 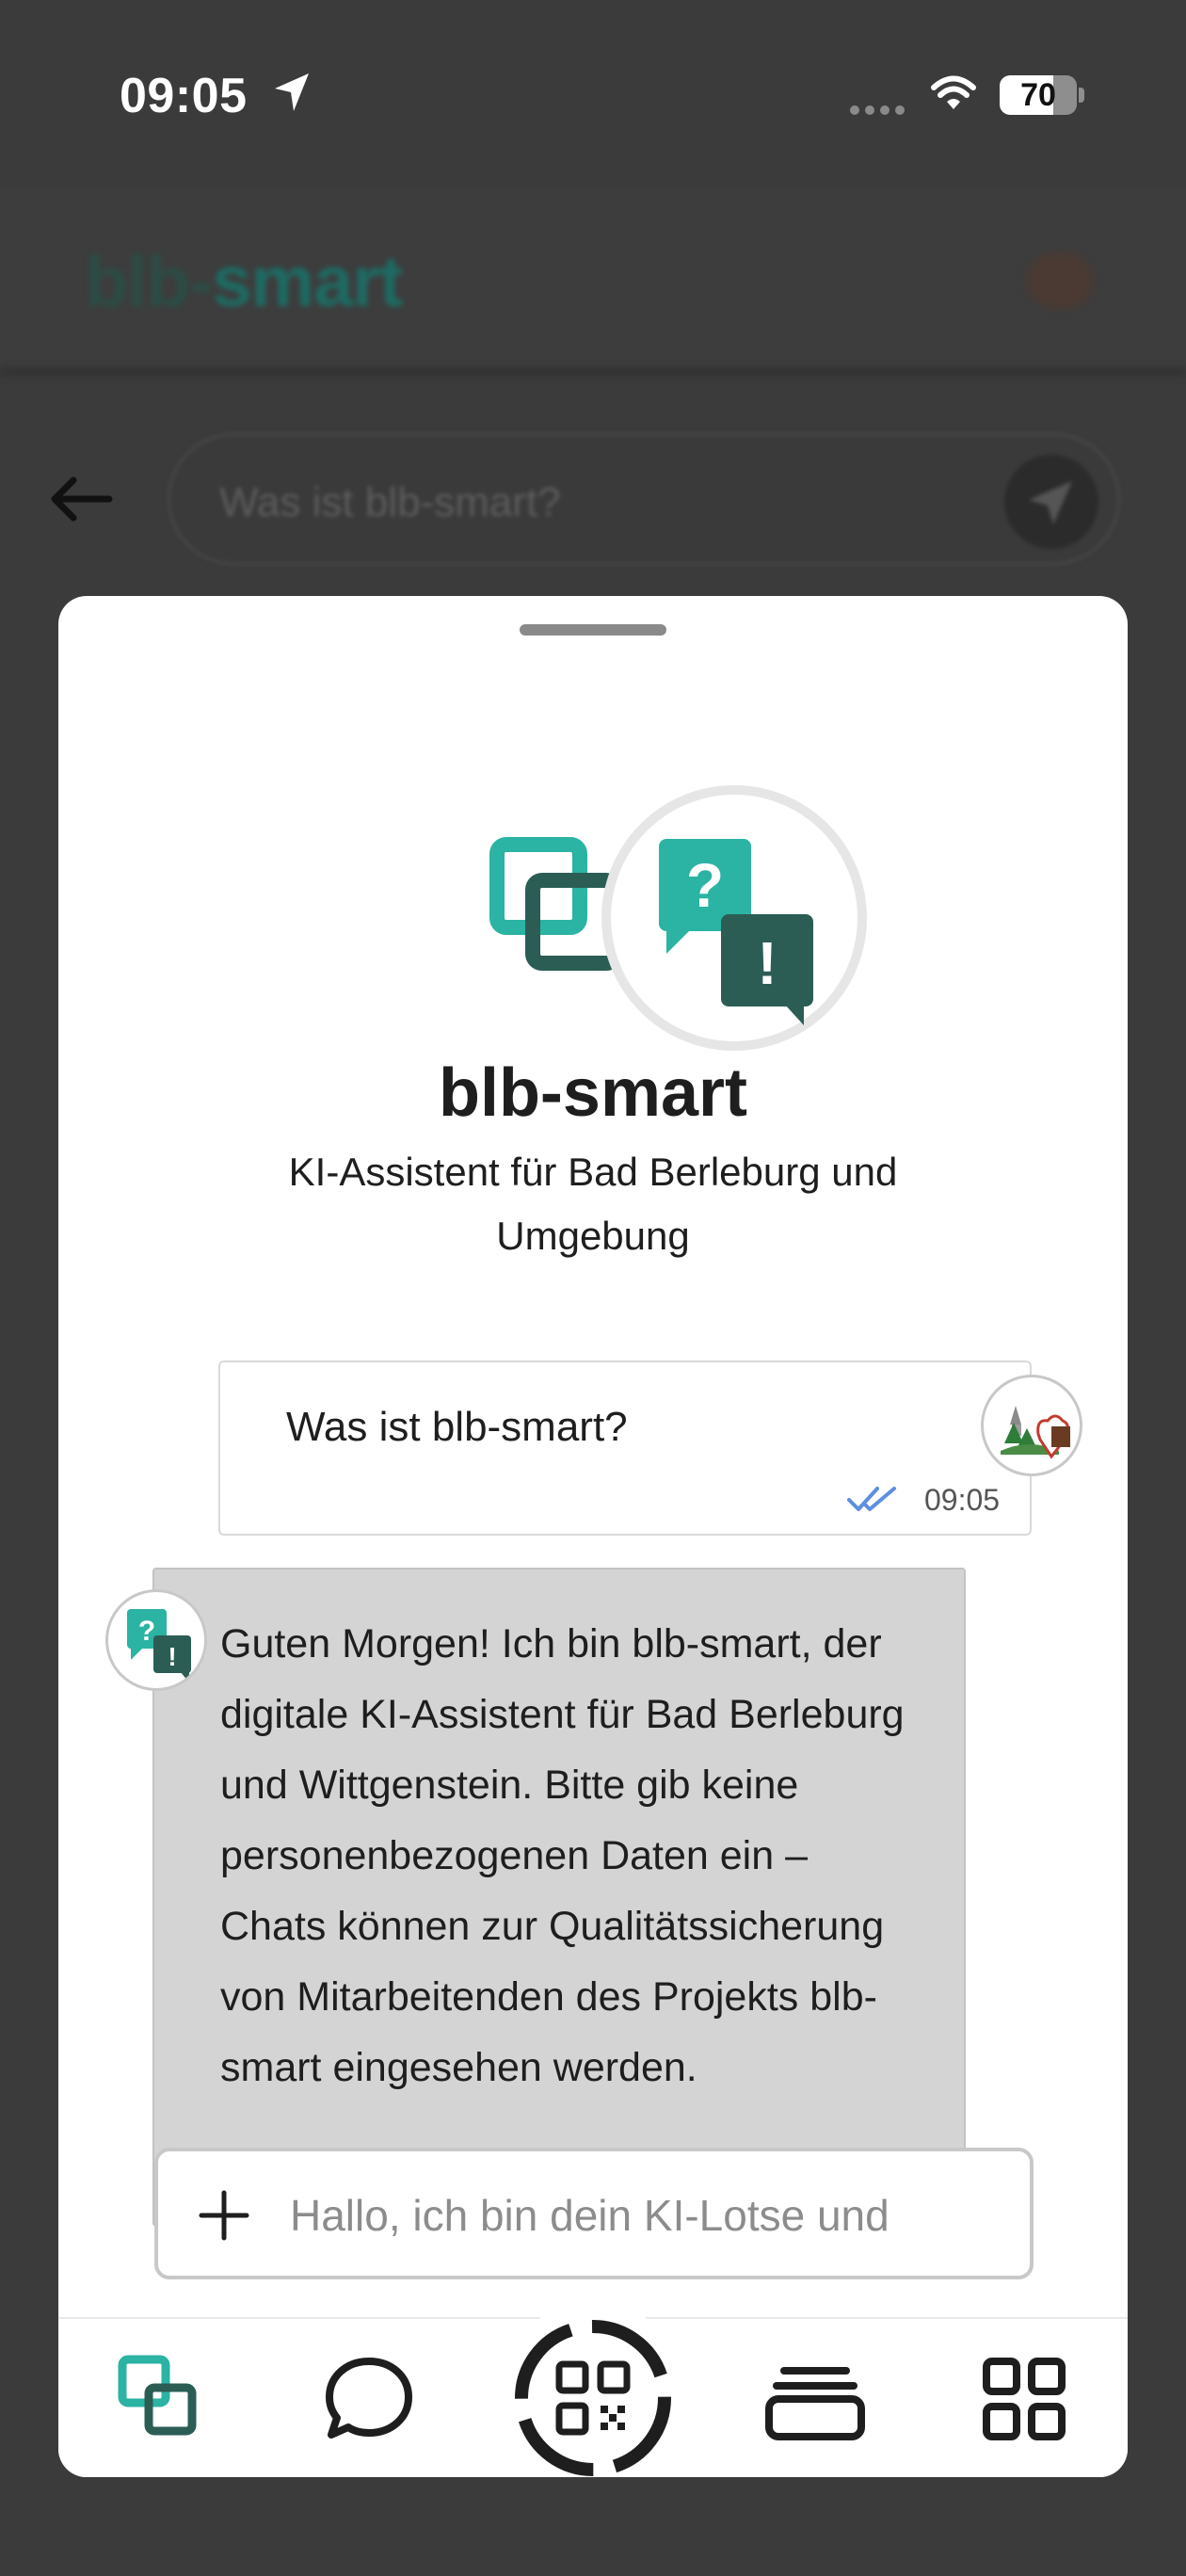 I want to click on logo-part-1: blb-, so click(x=149, y=282).